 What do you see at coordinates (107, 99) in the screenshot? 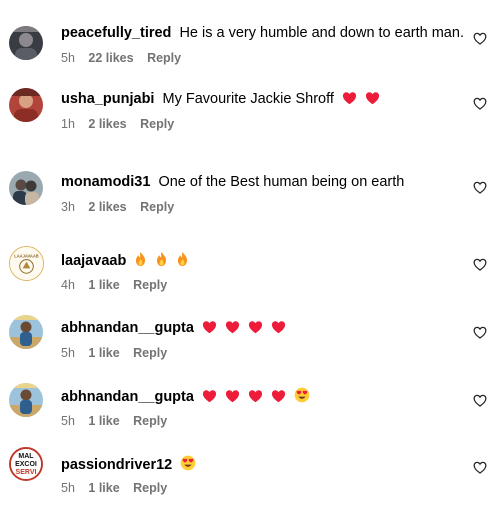
I see `comment-username: usha_punjabi` at bounding box center [107, 99].